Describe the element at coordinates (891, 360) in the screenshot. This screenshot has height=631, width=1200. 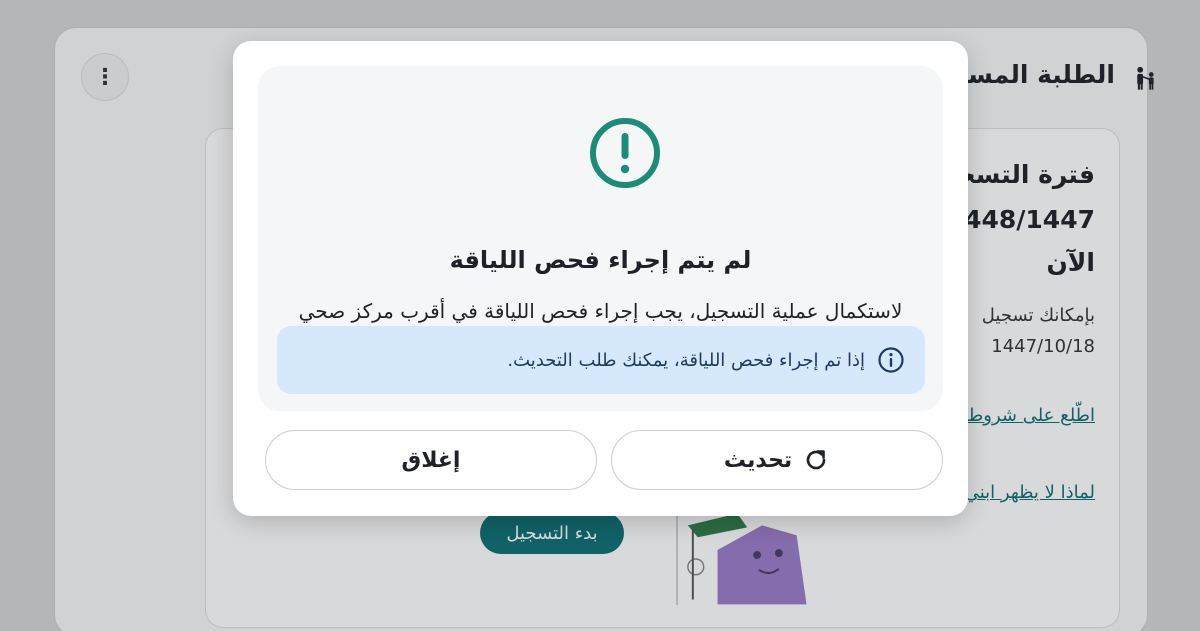
I see `info-icon` at that location.